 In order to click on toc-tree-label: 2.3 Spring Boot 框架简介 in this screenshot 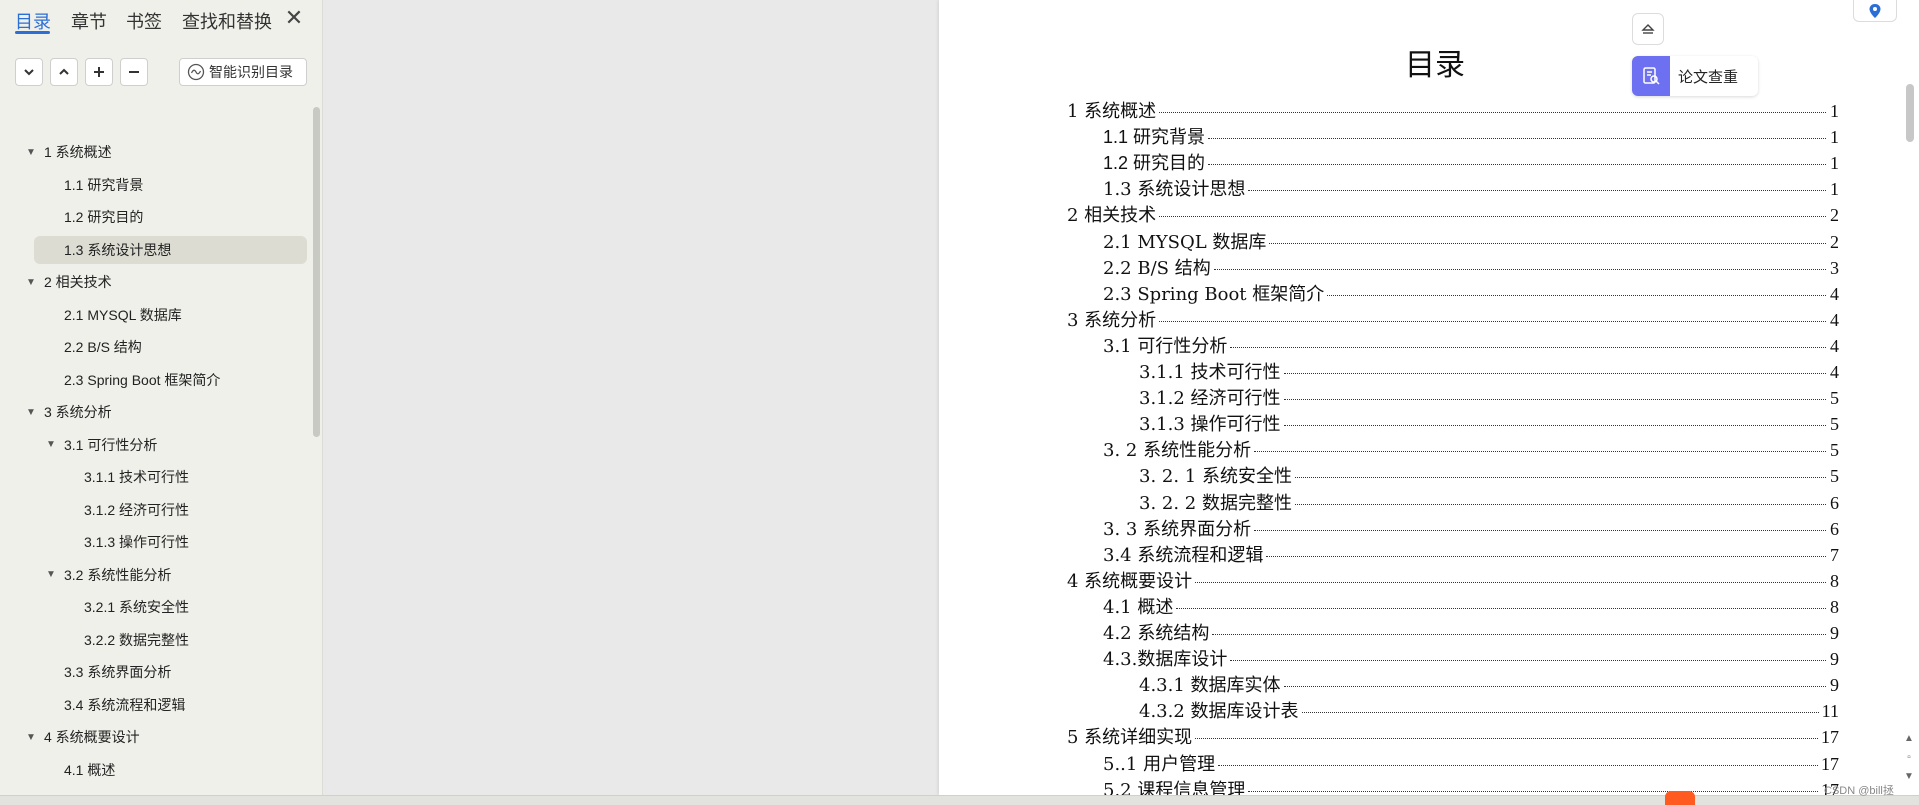, I will do `click(142, 379)`.